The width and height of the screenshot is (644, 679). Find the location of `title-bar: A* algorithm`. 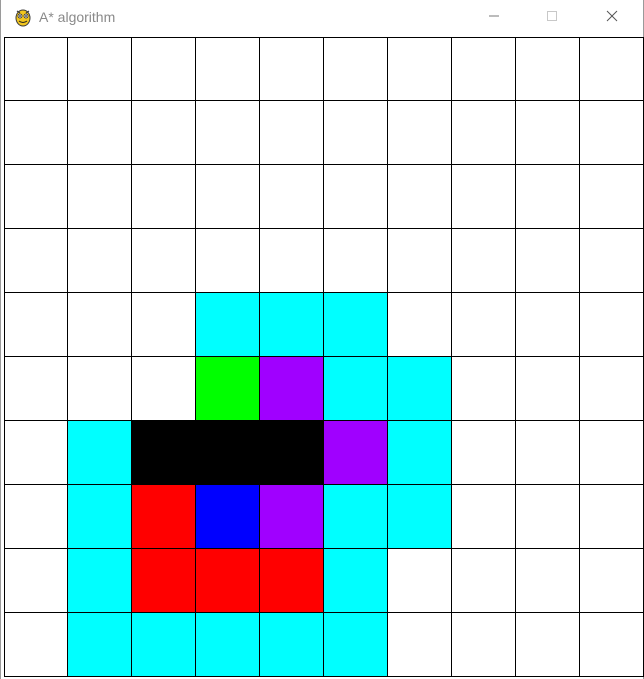

title-bar: A* algorithm is located at coordinates (322, 18).